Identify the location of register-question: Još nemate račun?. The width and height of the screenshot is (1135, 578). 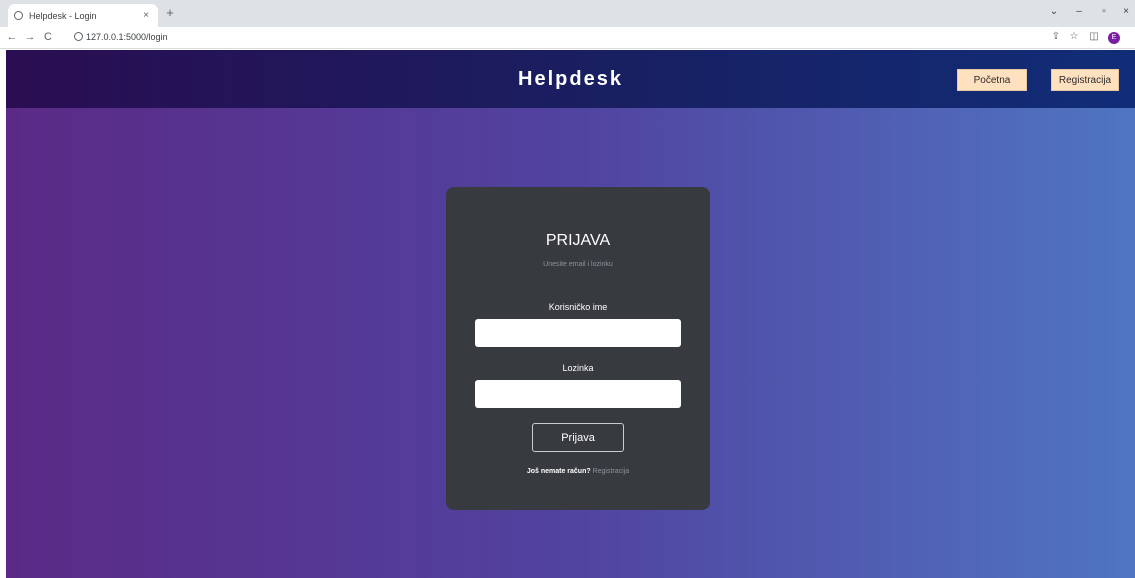
(558, 471).